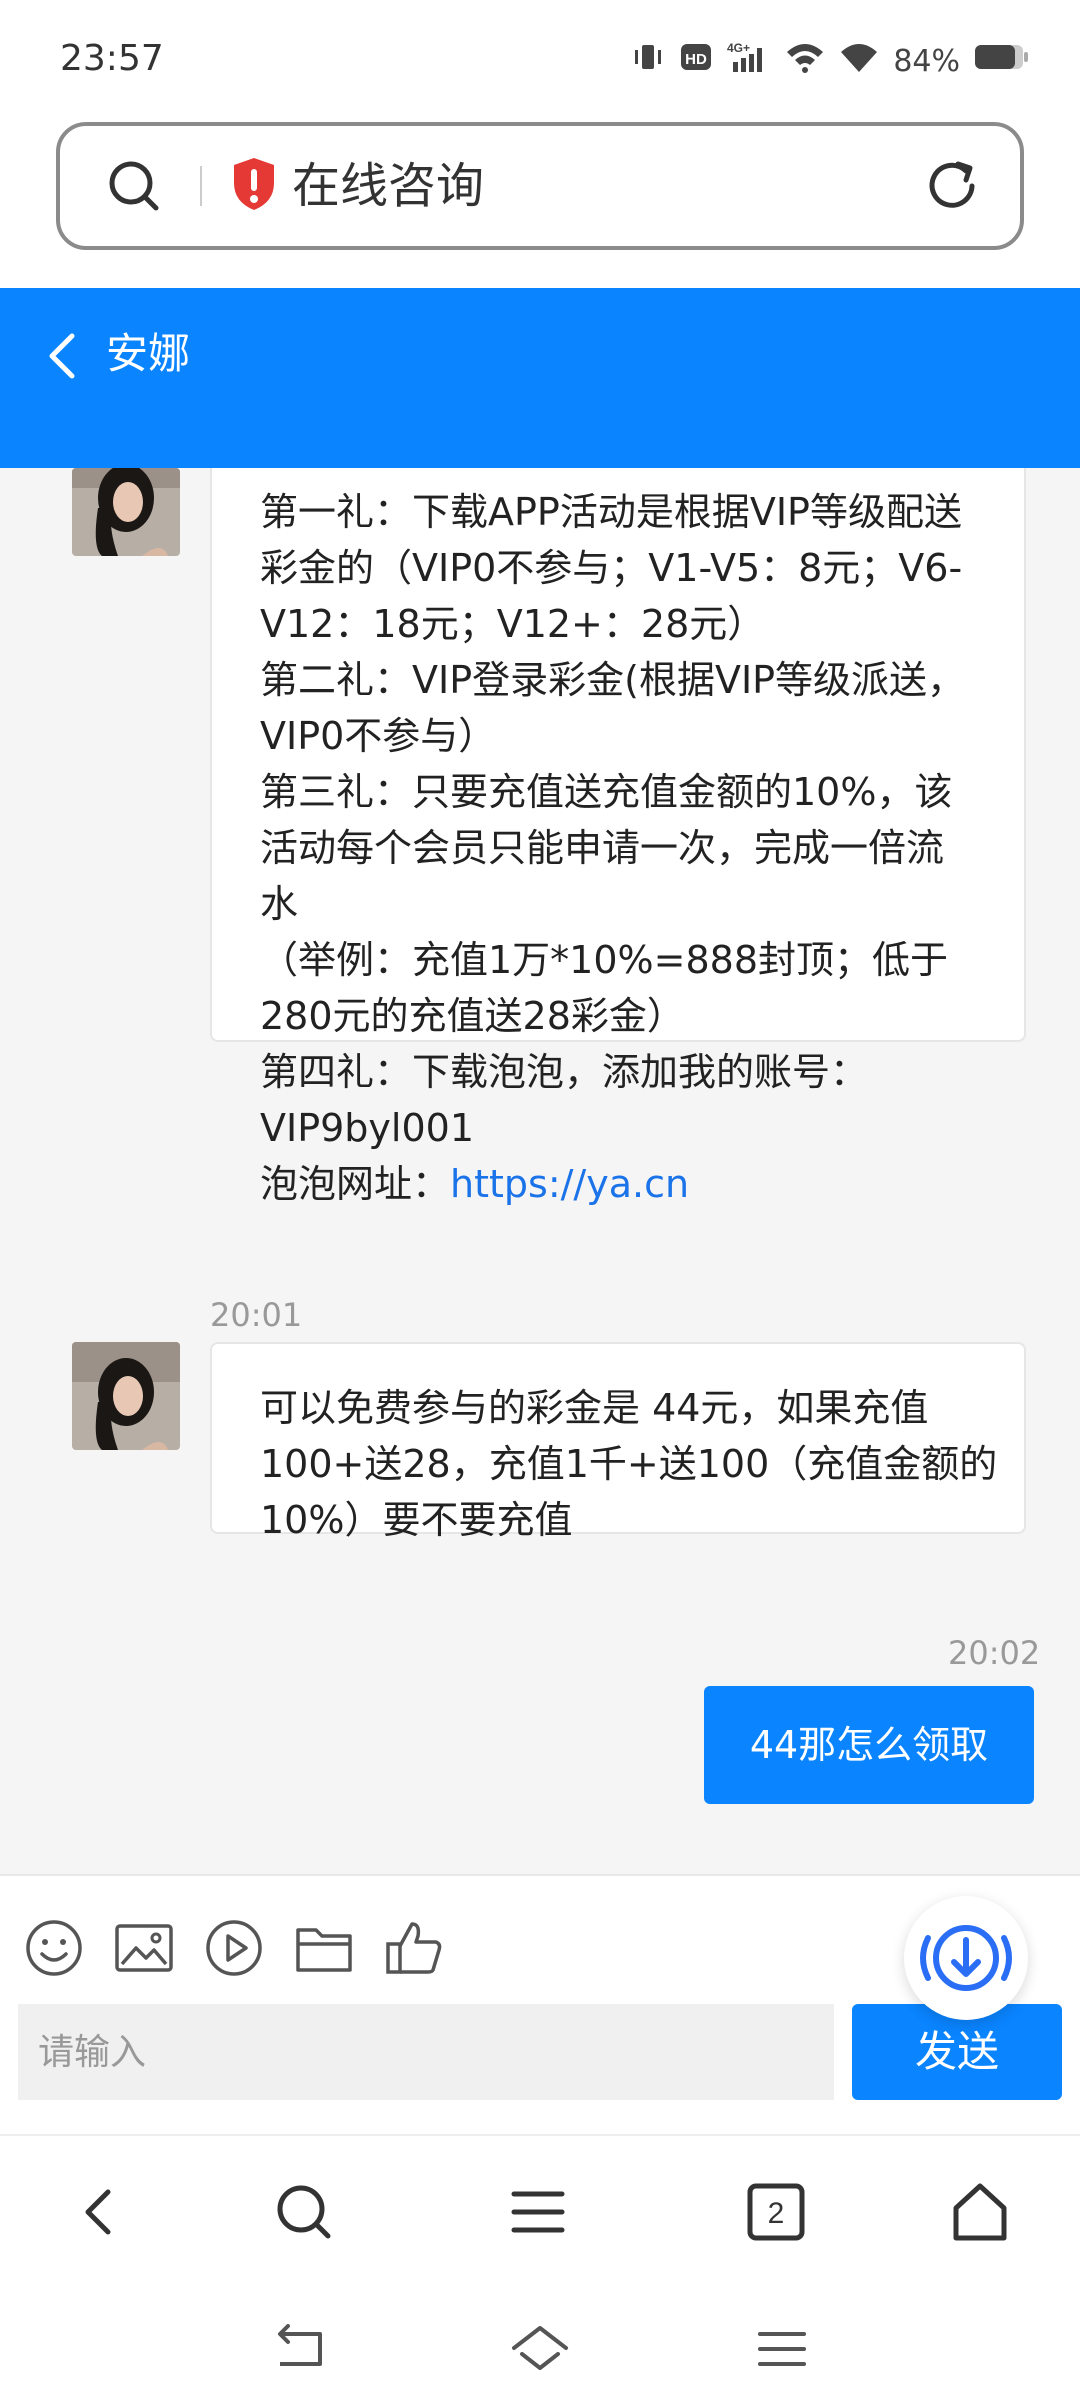 The width and height of the screenshot is (1080, 2408). What do you see at coordinates (648, 61) in the screenshot?
I see `vibrate-icon` at bounding box center [648, 61].